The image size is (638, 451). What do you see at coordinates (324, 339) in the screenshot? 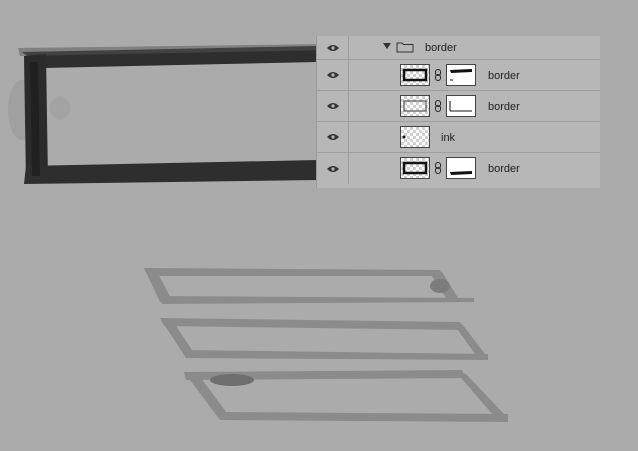
I see `brush-frame-middle` at bounding box center [324, 339].